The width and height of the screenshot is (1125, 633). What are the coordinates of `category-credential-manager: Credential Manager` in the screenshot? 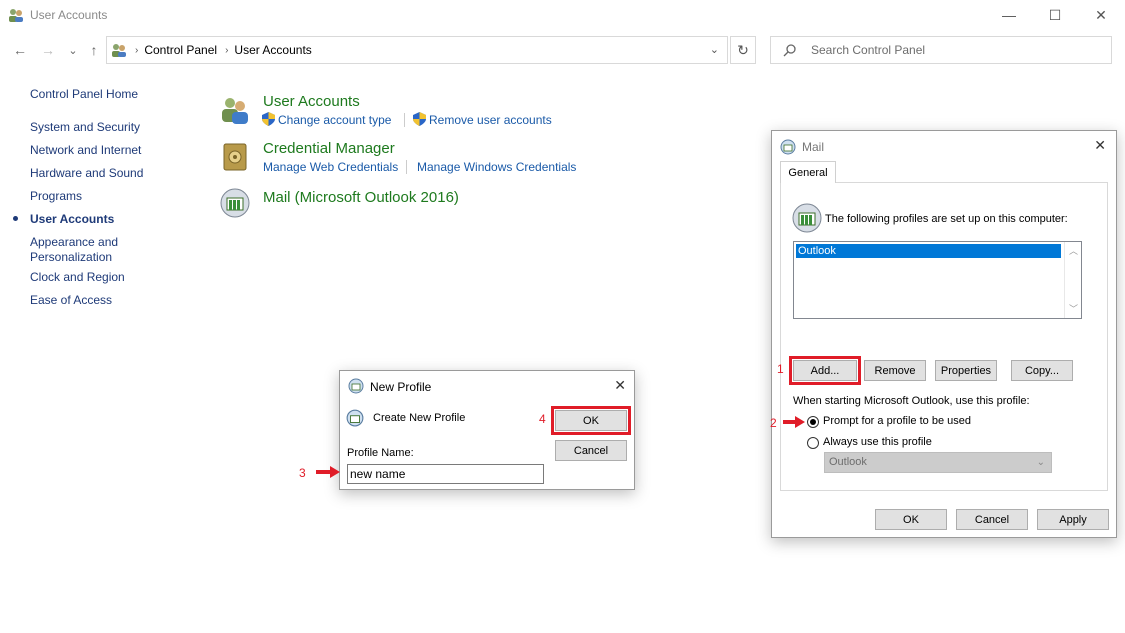 It's located at (329, 148).